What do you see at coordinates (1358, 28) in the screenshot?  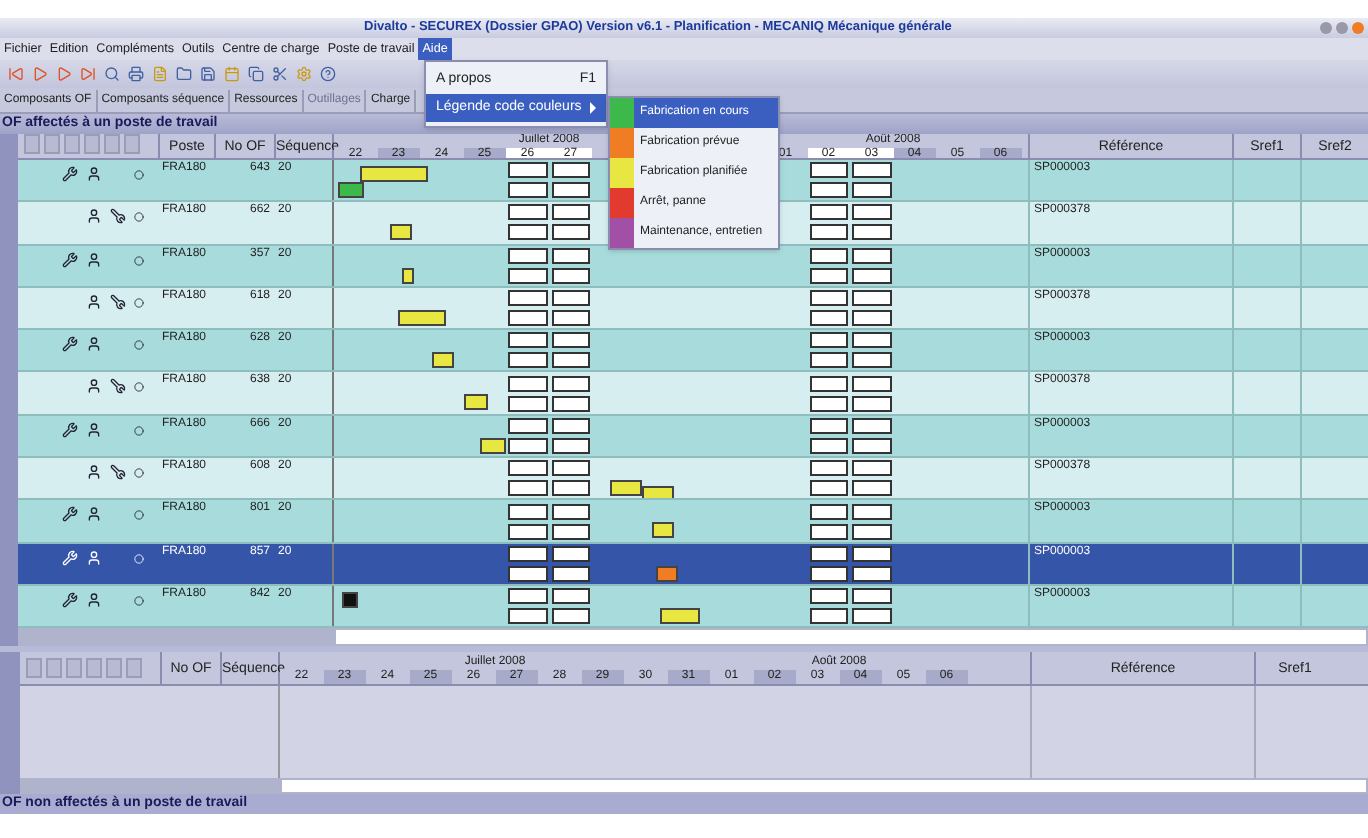 I see `close-icon` at bounding box center [1358, 28].